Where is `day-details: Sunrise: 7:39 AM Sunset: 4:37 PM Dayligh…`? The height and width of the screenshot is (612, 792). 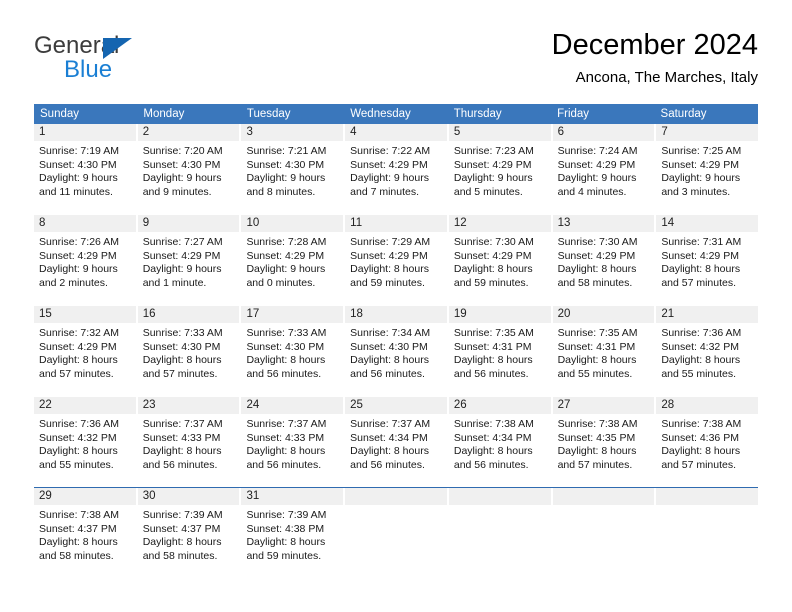
day-details: Sunrise: 7:39 AM Sunset: 4:37 PM Dayligh… is located at coordinates (189, 534).